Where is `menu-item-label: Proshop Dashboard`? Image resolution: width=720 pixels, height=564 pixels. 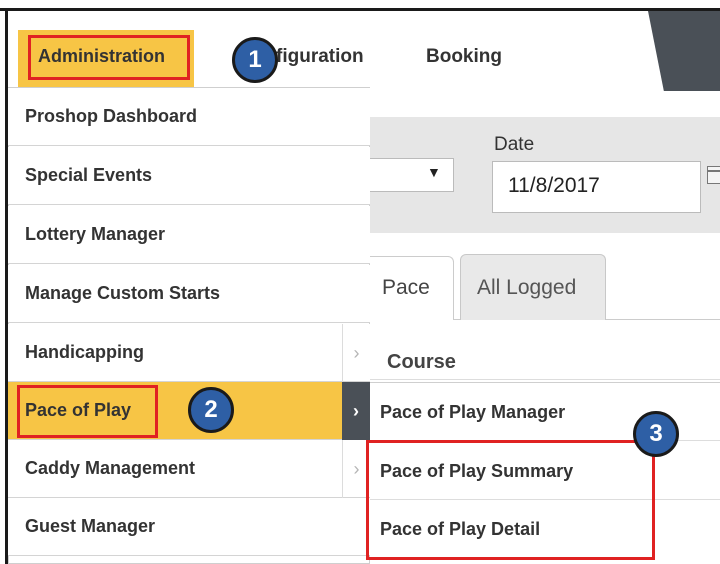 menu-item-label: Proshop Dashboard is located at coordinates (111, 116).